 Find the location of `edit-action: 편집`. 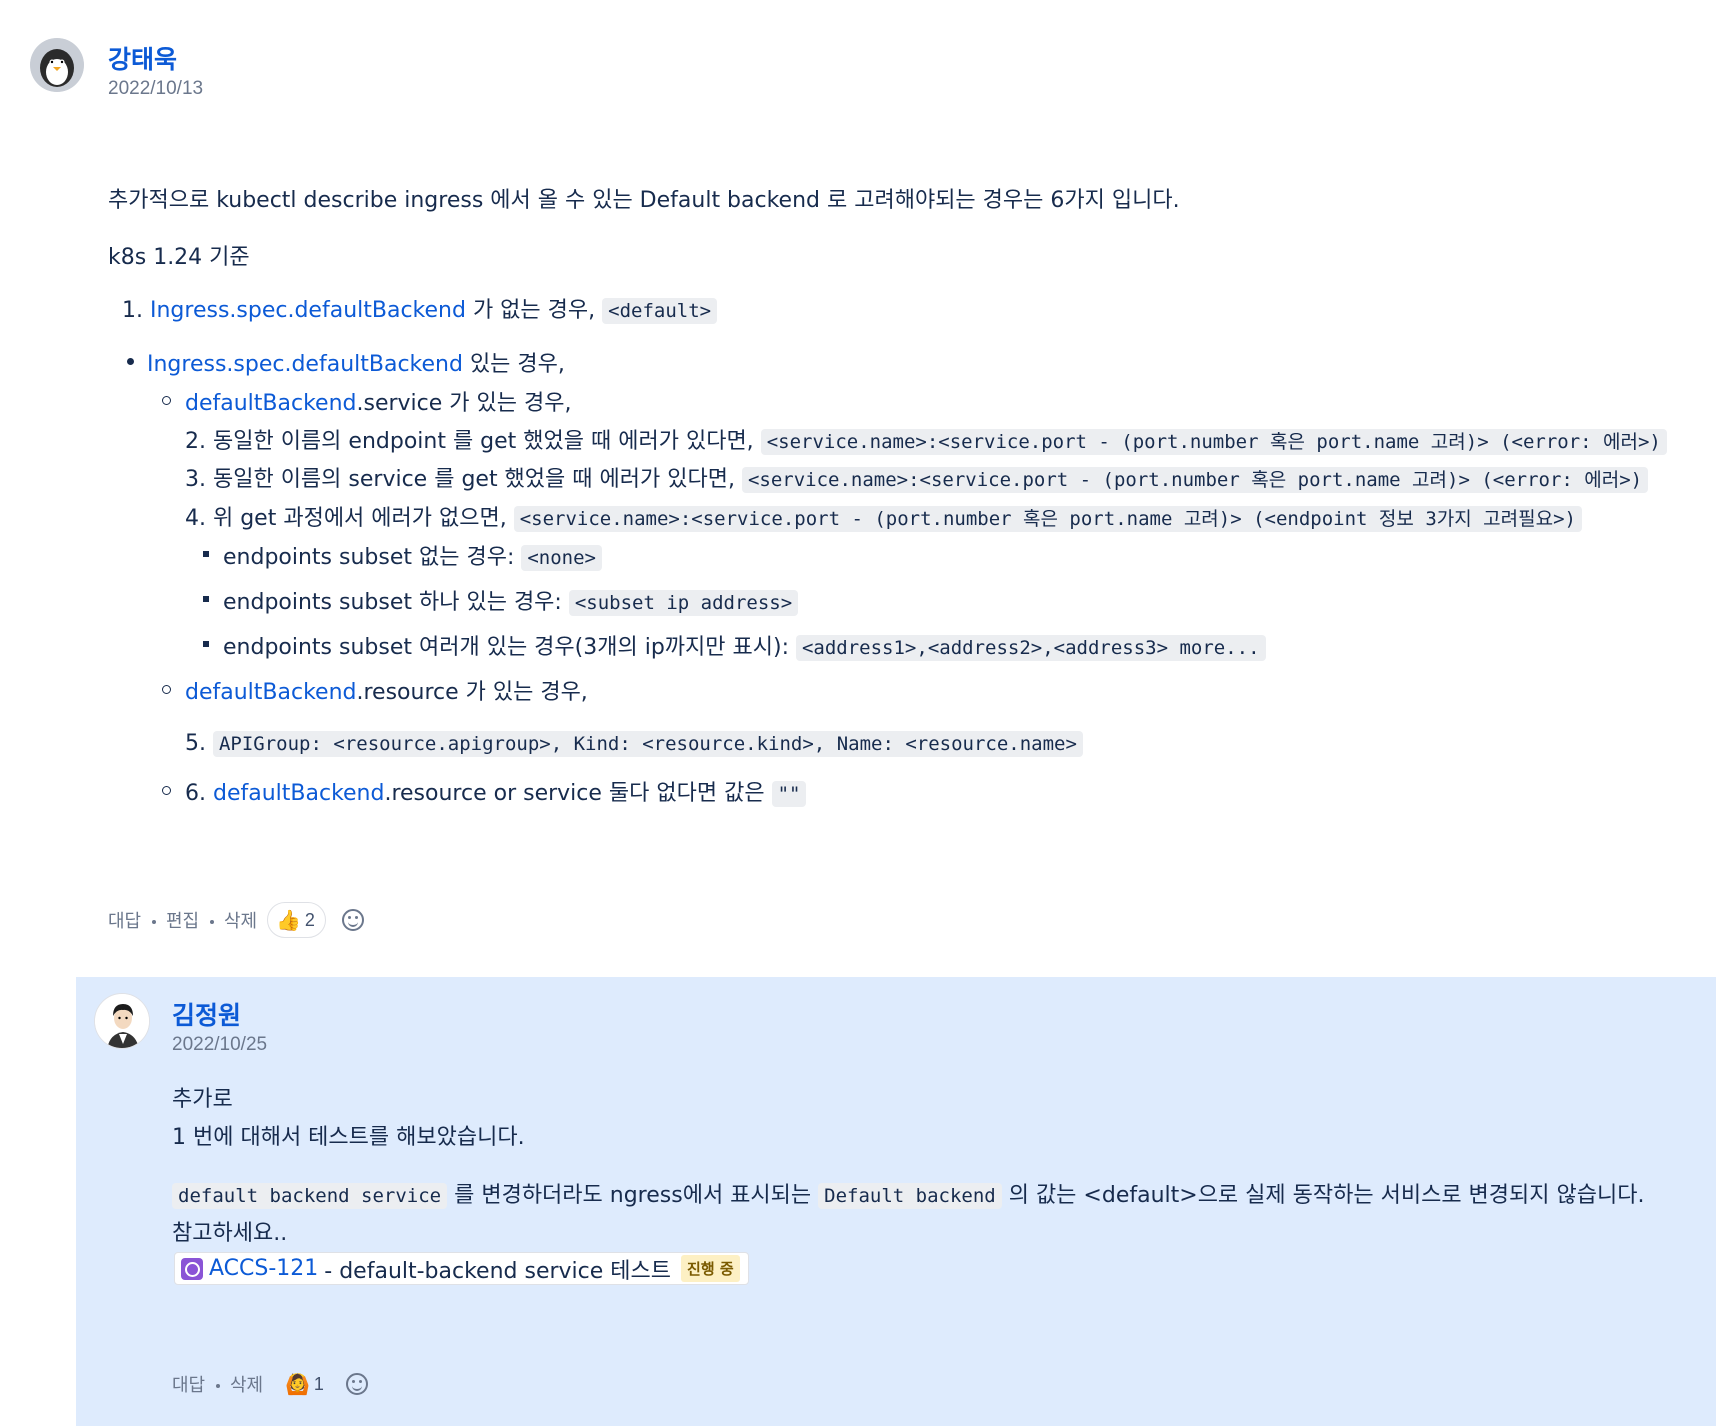

edit-action: 편집 is located at coordinates (182, 920).